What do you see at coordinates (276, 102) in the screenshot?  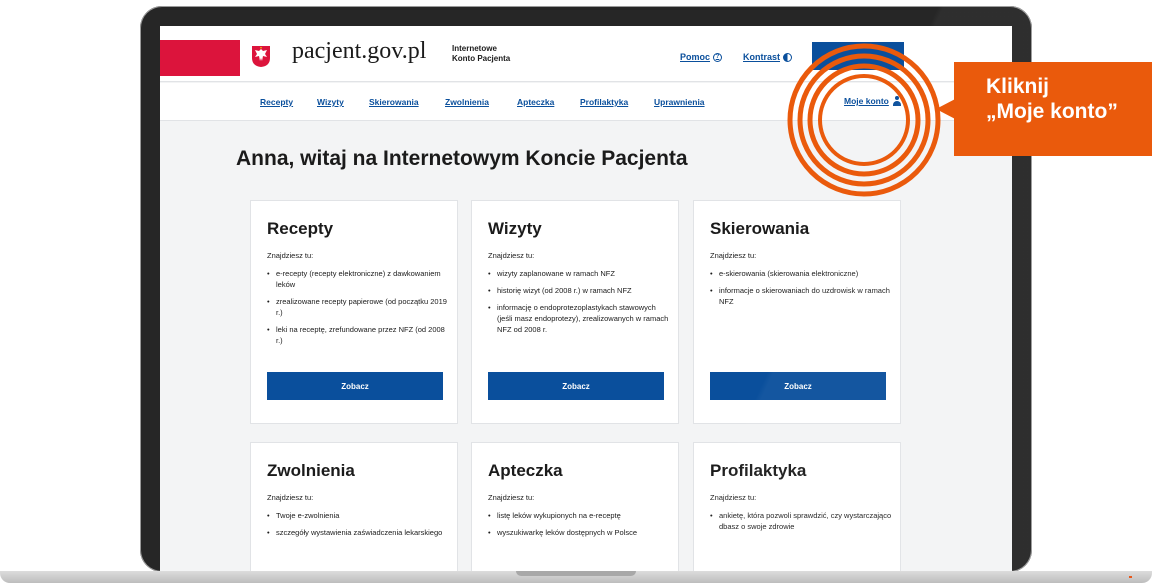 I see `nav-item-recepty: Recepty` at bounding box center [276, 102].